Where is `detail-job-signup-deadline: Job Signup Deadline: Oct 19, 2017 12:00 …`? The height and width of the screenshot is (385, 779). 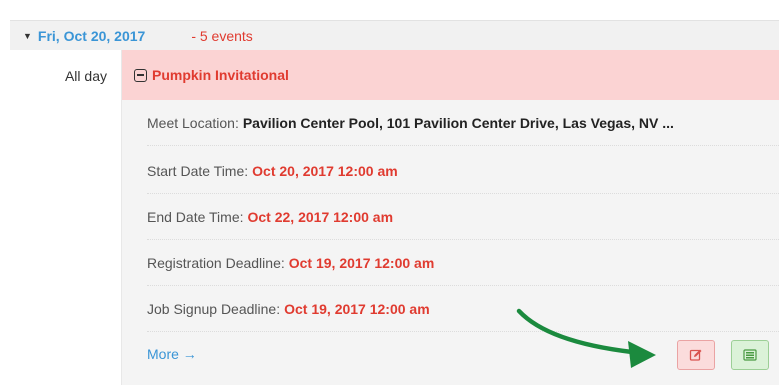 detail-job-signup-deadline: Job Signup Deadline: Oct 19, 2017 12:00 … is located at coordinates (463, 309).